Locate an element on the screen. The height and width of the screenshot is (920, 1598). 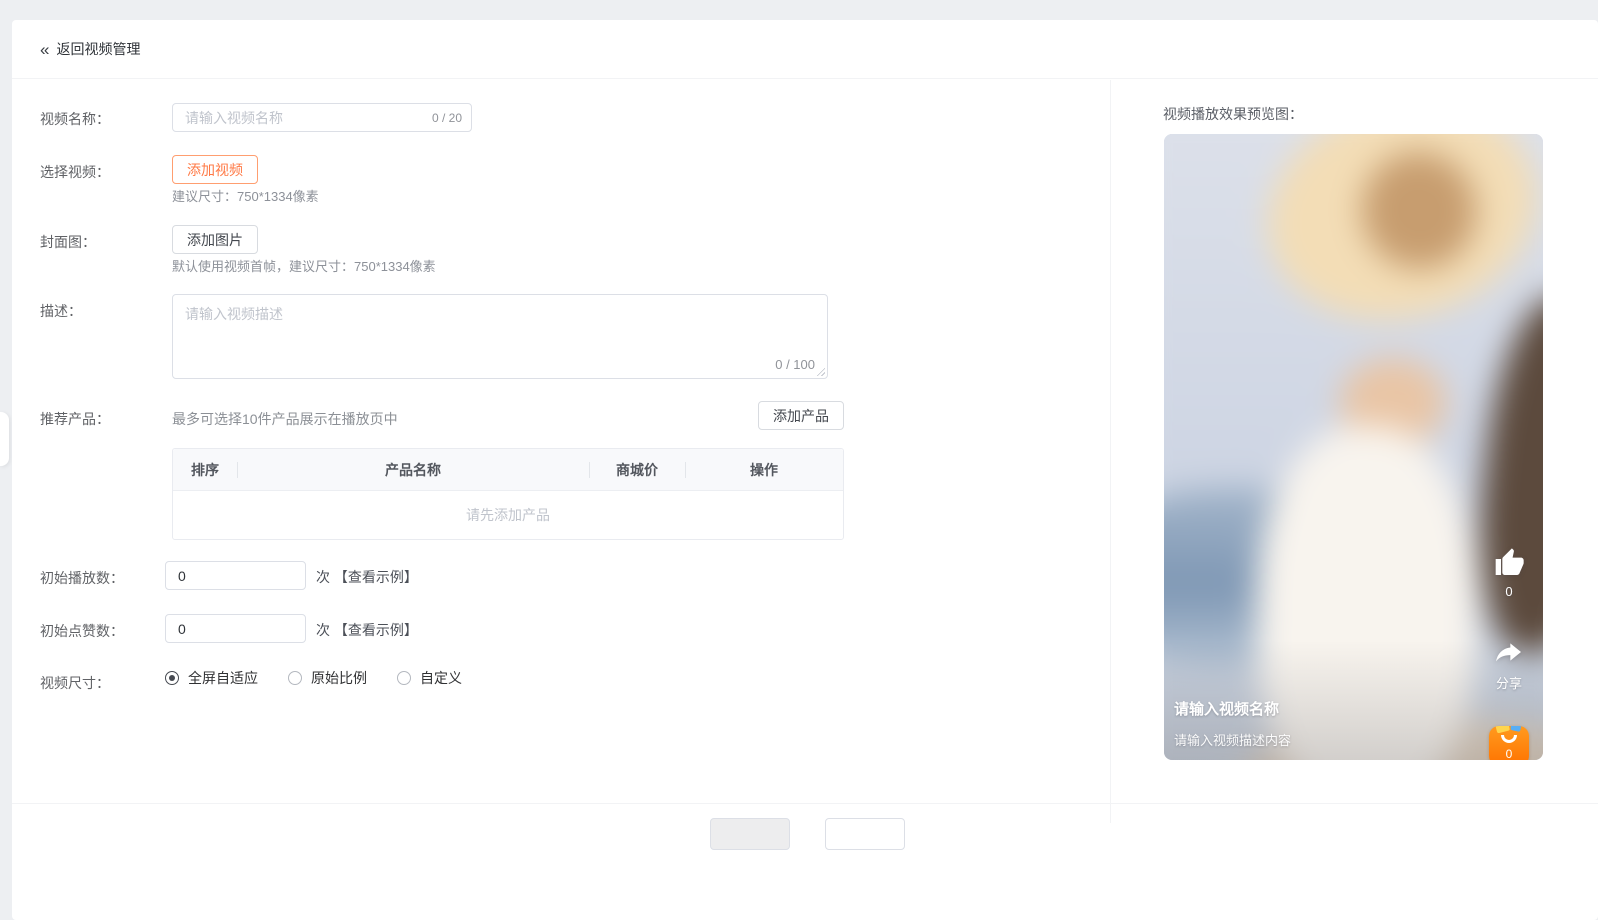
products-label: 推荐产品： is located at coordinates (75, 419).